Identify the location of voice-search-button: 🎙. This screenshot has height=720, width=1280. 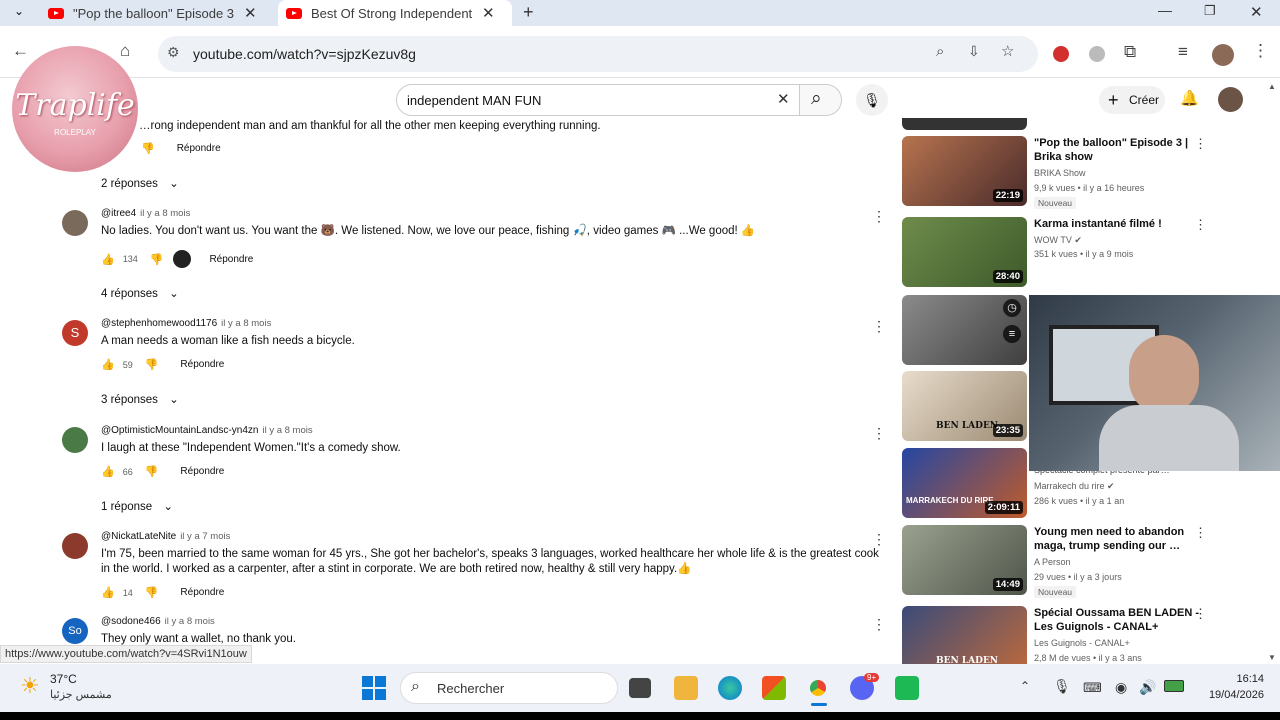
(872, 100).